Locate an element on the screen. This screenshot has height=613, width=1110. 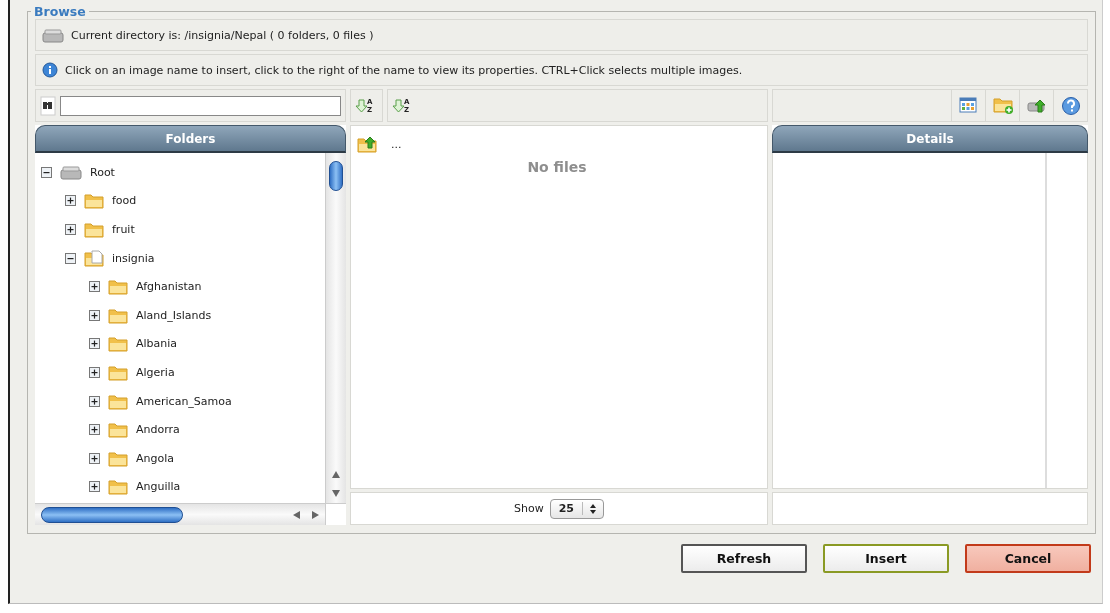
info-text: Click on an image name to insert, click to the right of the name to view its properties. CTRL+Click selects multiple images. is located at coordinates (404, 70).